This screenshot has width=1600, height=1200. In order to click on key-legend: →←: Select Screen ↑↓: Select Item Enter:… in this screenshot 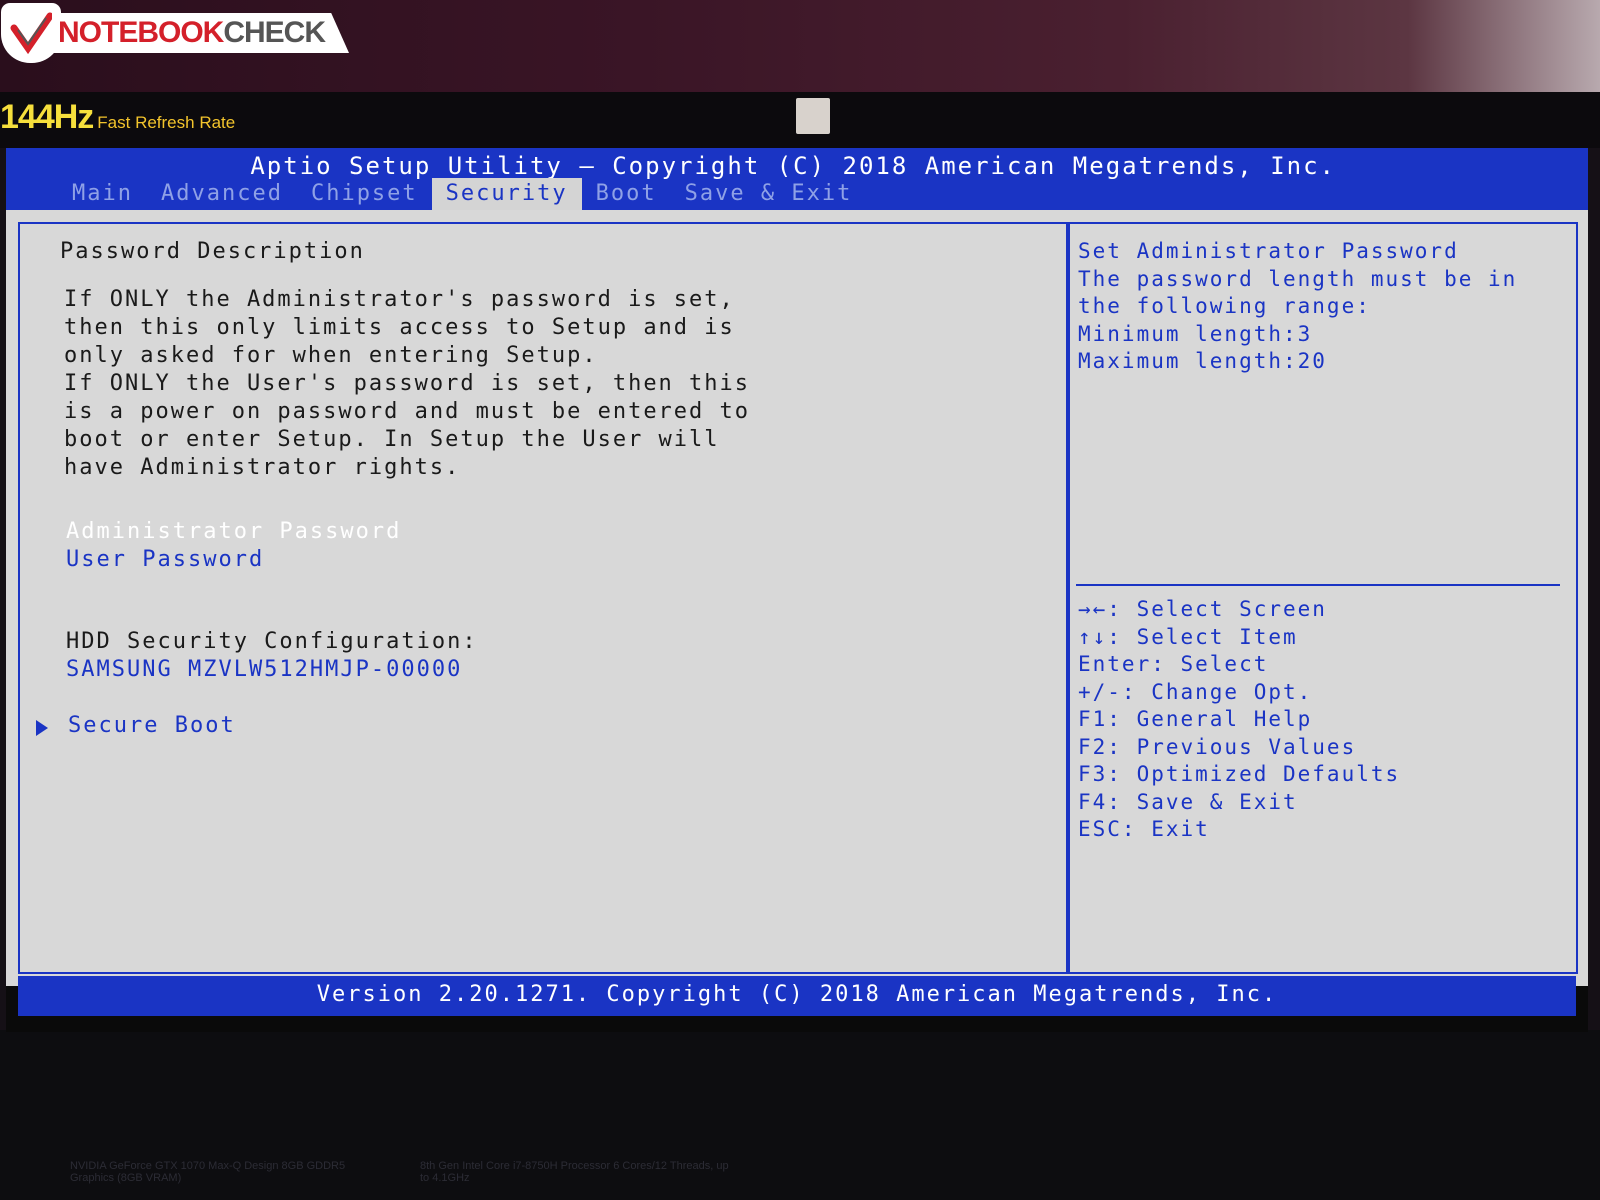, I will do `click(1239, 720)`.